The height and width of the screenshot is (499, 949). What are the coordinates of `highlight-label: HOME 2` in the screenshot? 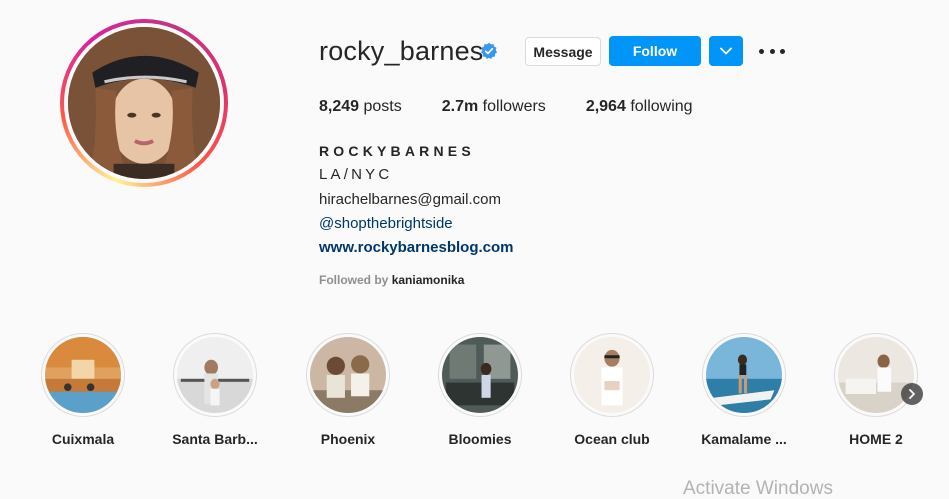 It's located at (876, 439).